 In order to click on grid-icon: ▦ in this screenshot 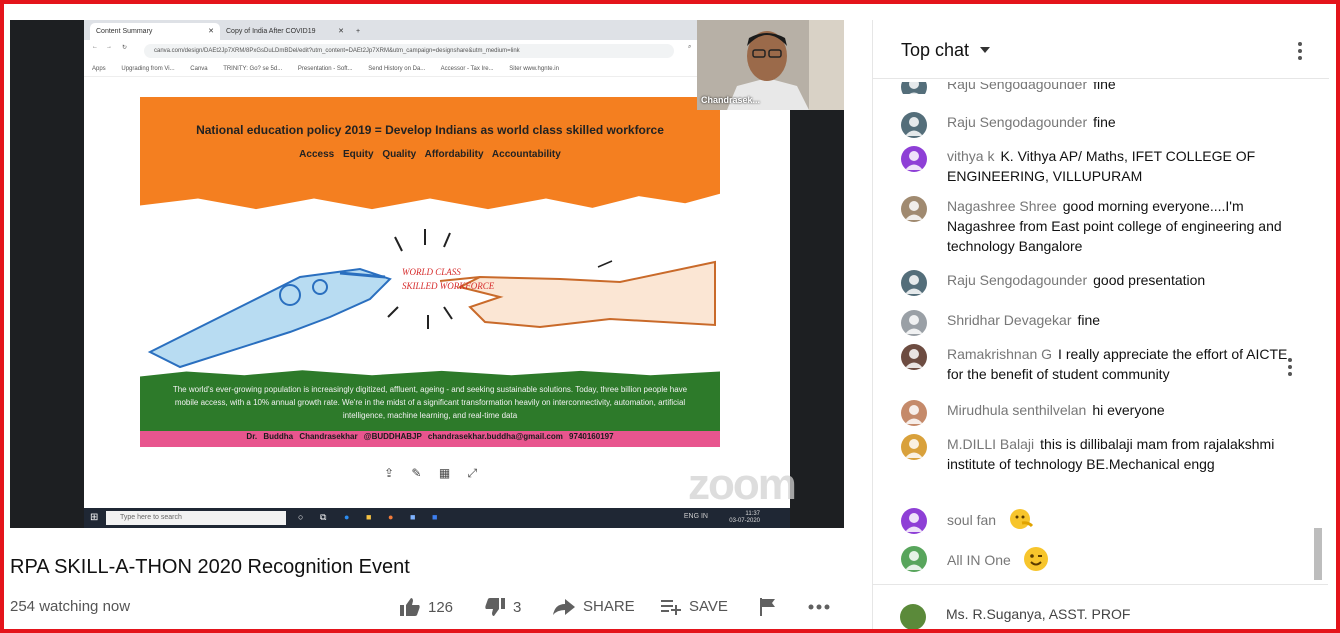, I will do `click(444, 473)`.